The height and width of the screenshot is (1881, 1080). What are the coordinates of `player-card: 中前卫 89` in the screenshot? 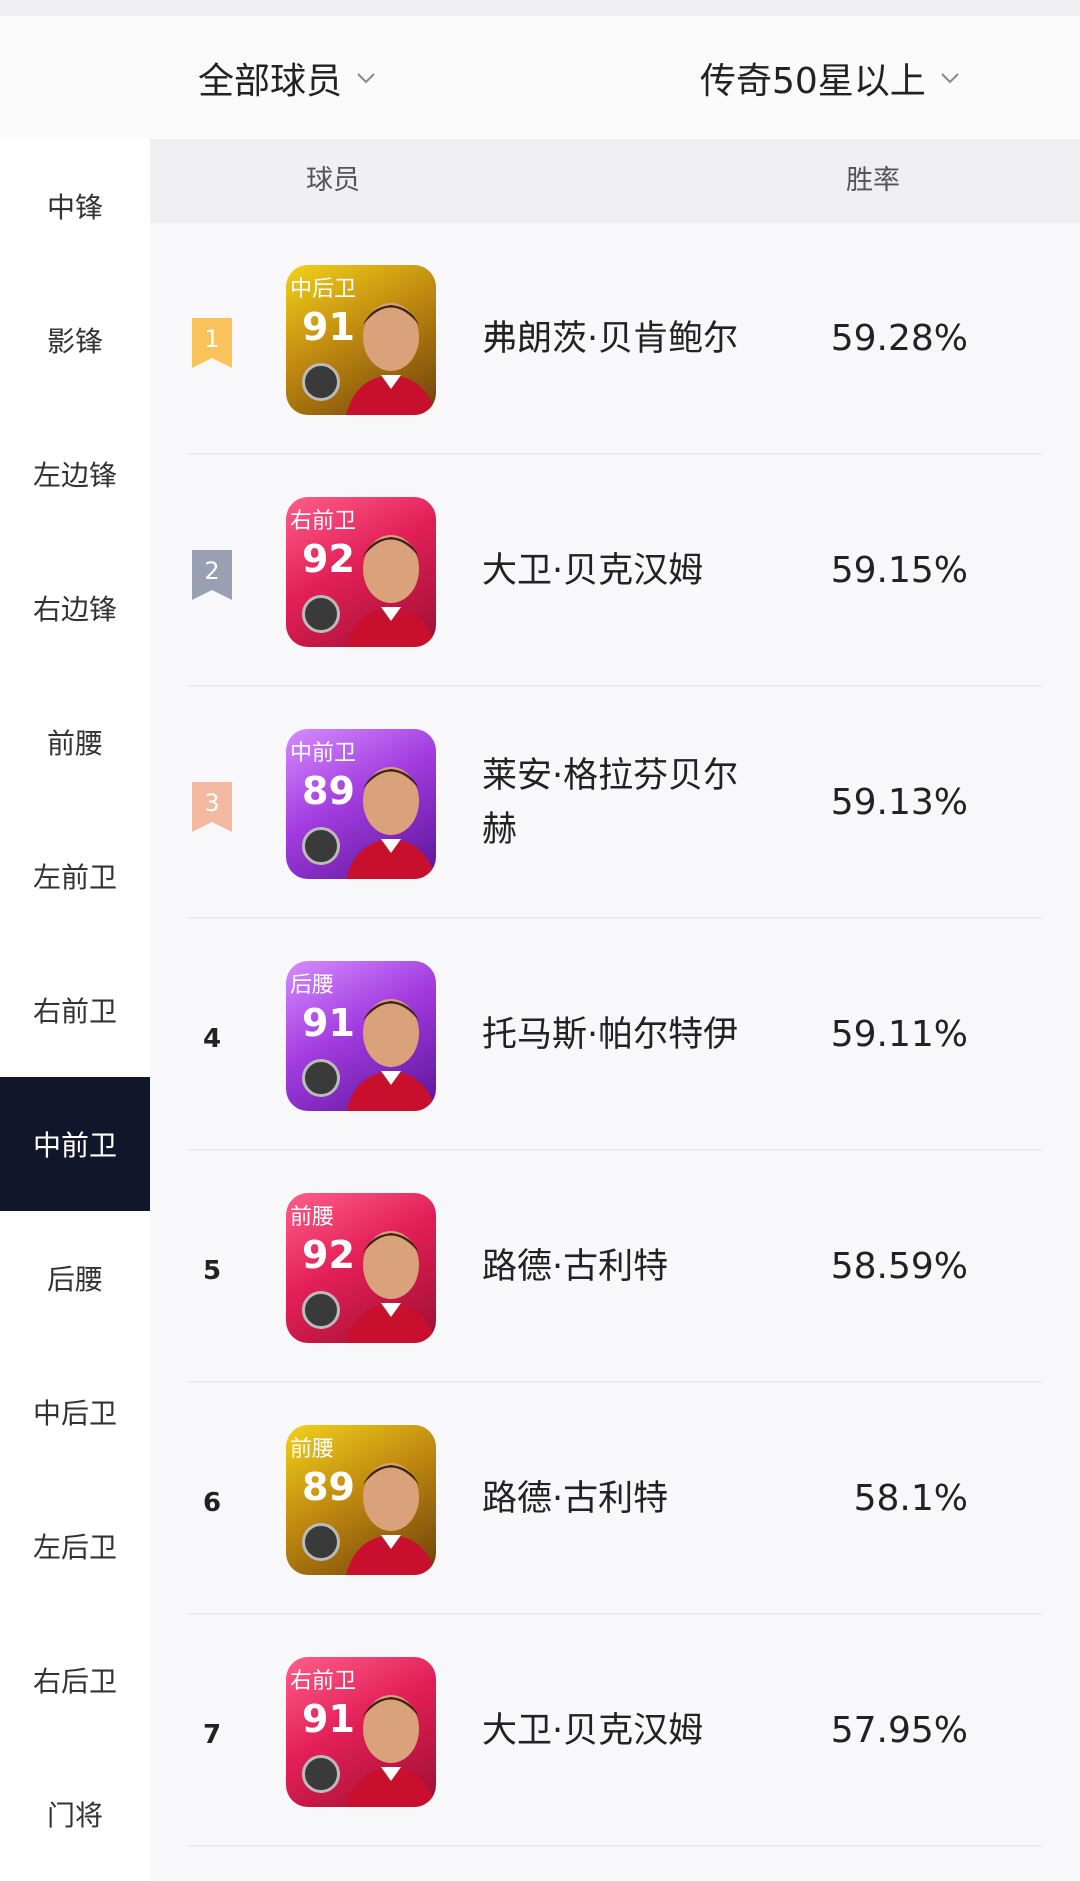 It's located at (361, 804).